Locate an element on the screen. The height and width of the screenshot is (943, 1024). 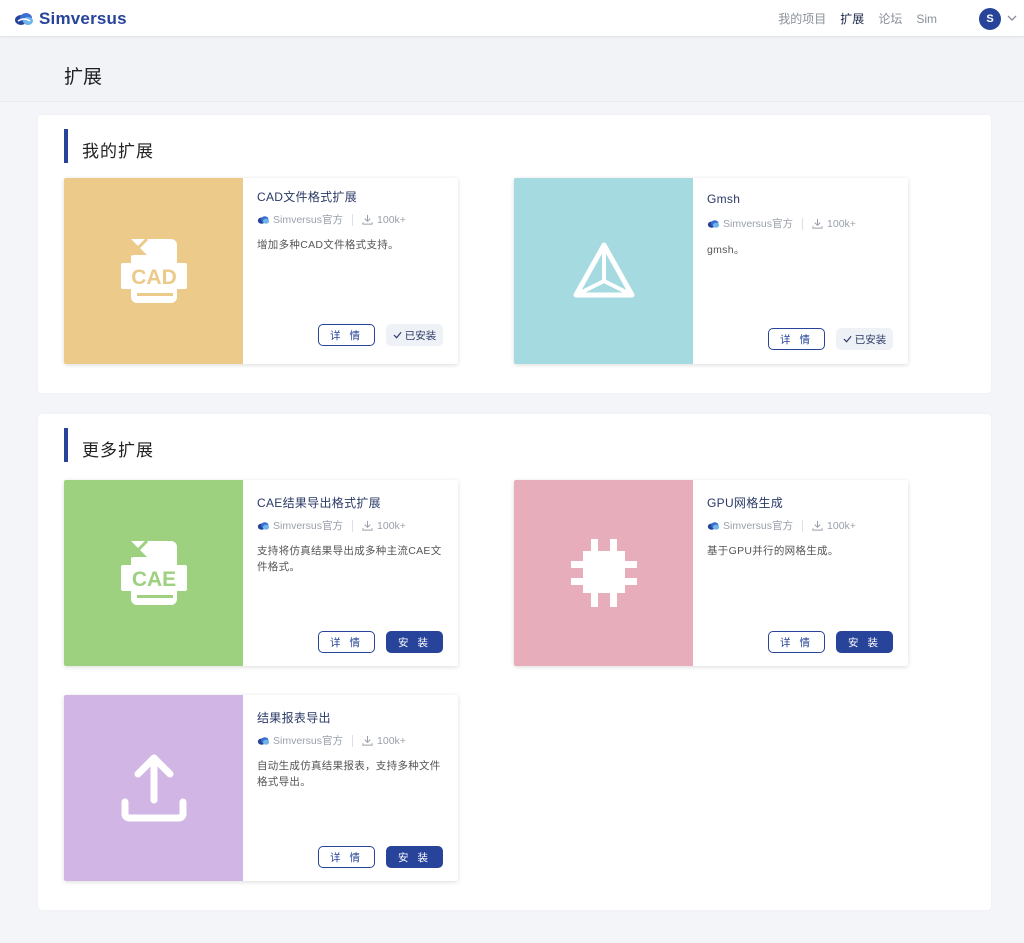
card-description: 基于GPU并行的网格生成。 is located at coordinates (773, 551).